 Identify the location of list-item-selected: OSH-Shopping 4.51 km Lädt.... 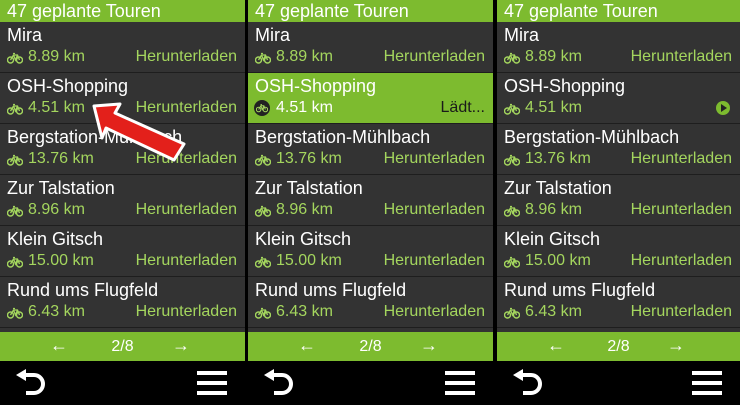
(370, 98).